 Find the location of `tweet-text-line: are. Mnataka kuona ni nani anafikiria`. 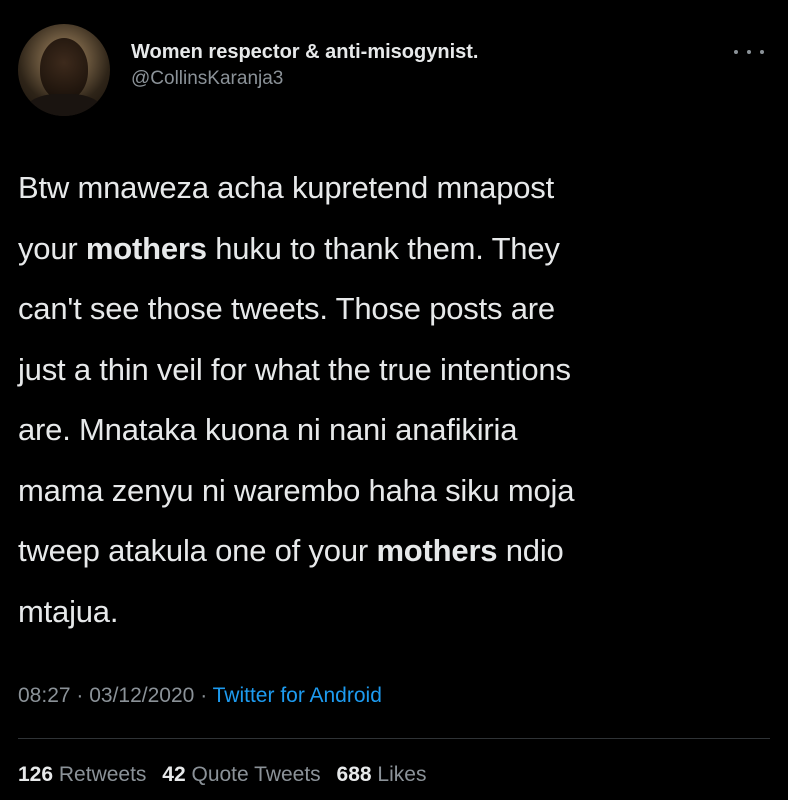

tweet-text-line: are. Mnataka kuona ni nani anafikiria is located at coordinates (398, 430).